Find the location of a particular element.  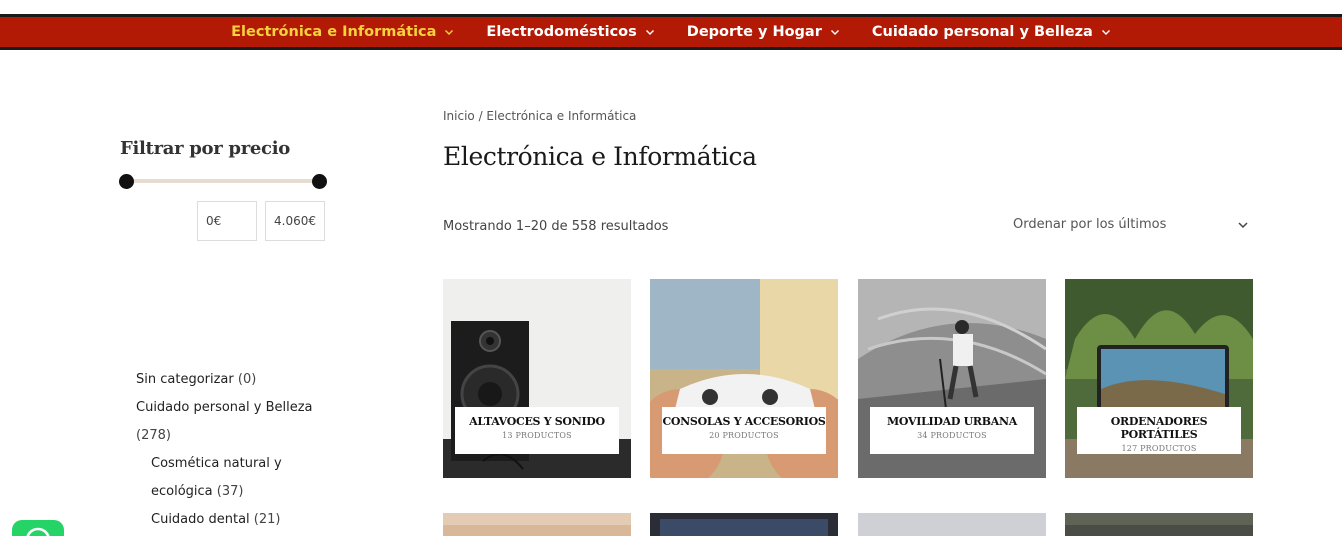

breadcrumb: Inicio / Electrónica e Informática is located at coordinates (539, 116).